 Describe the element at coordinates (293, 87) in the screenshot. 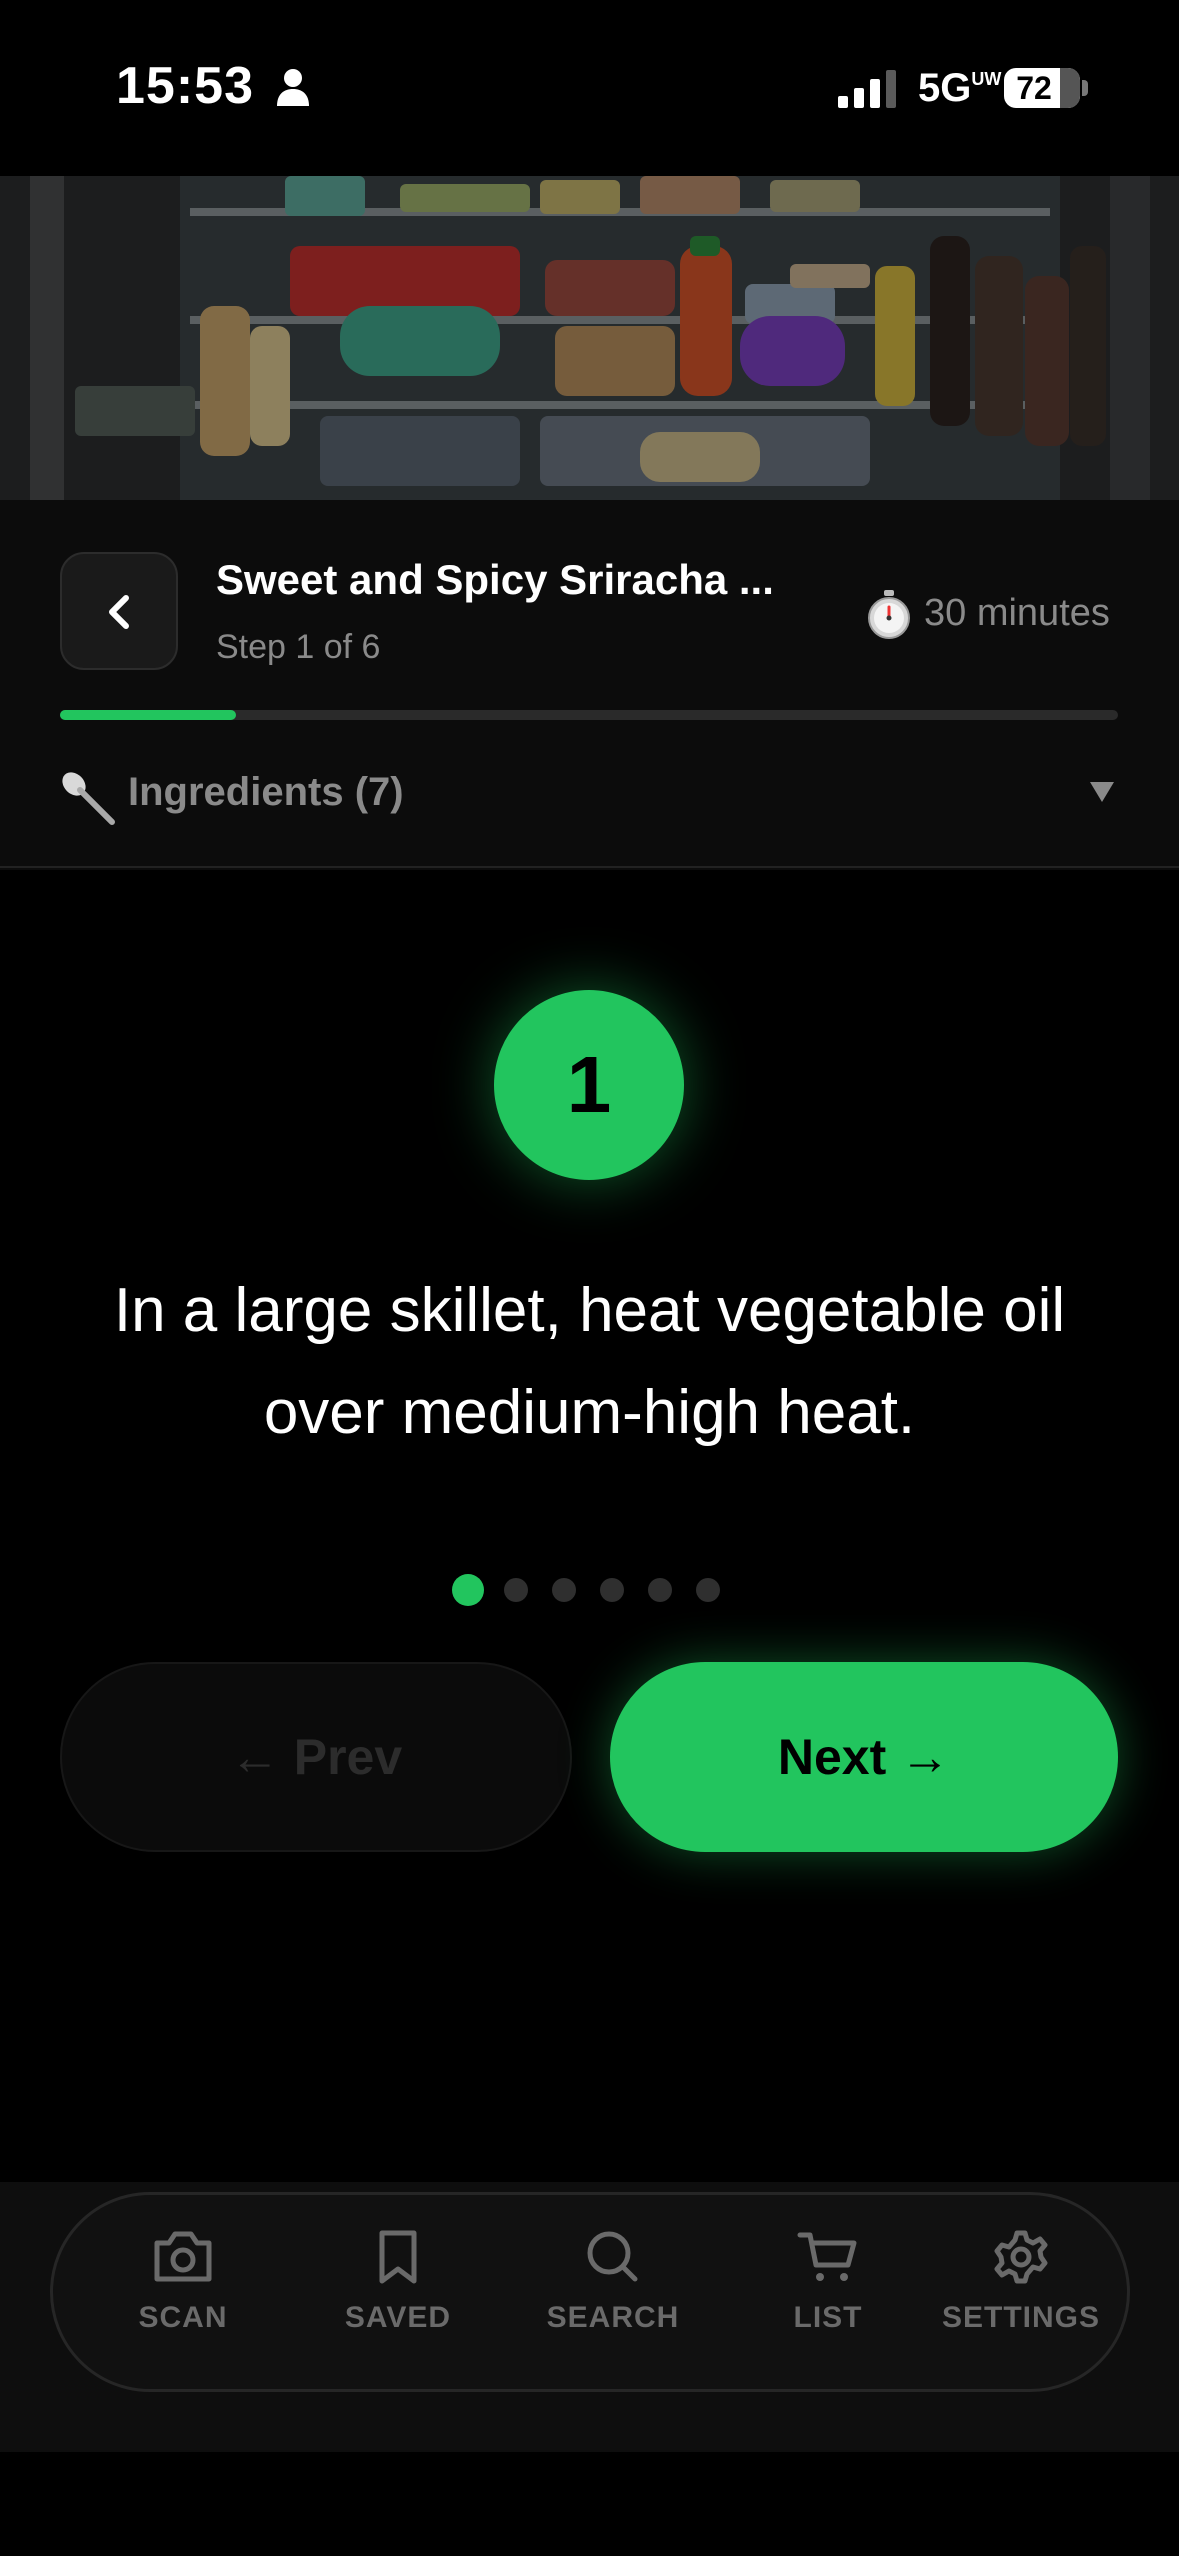

I see `person-icon` at that location.